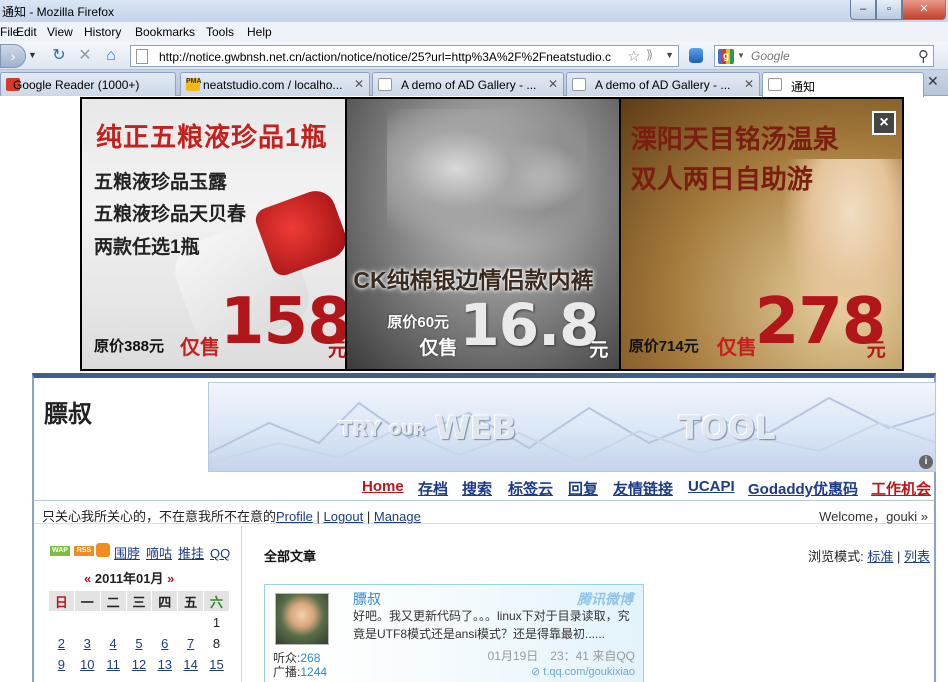  Describe the element at coordinates (343, 516) in the screenshot. I see `logout-link: Logout` at that location.